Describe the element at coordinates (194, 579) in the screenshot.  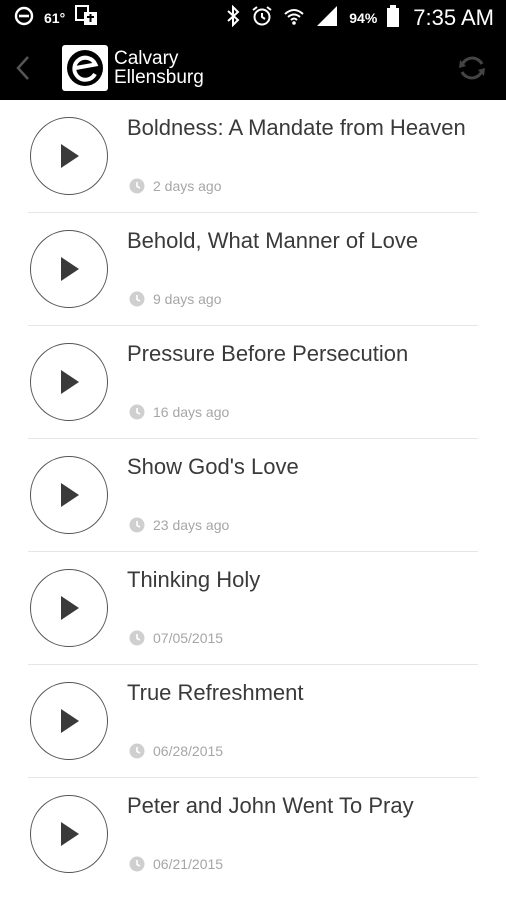
I see `sermon-title: Thinking Holy` at that location.